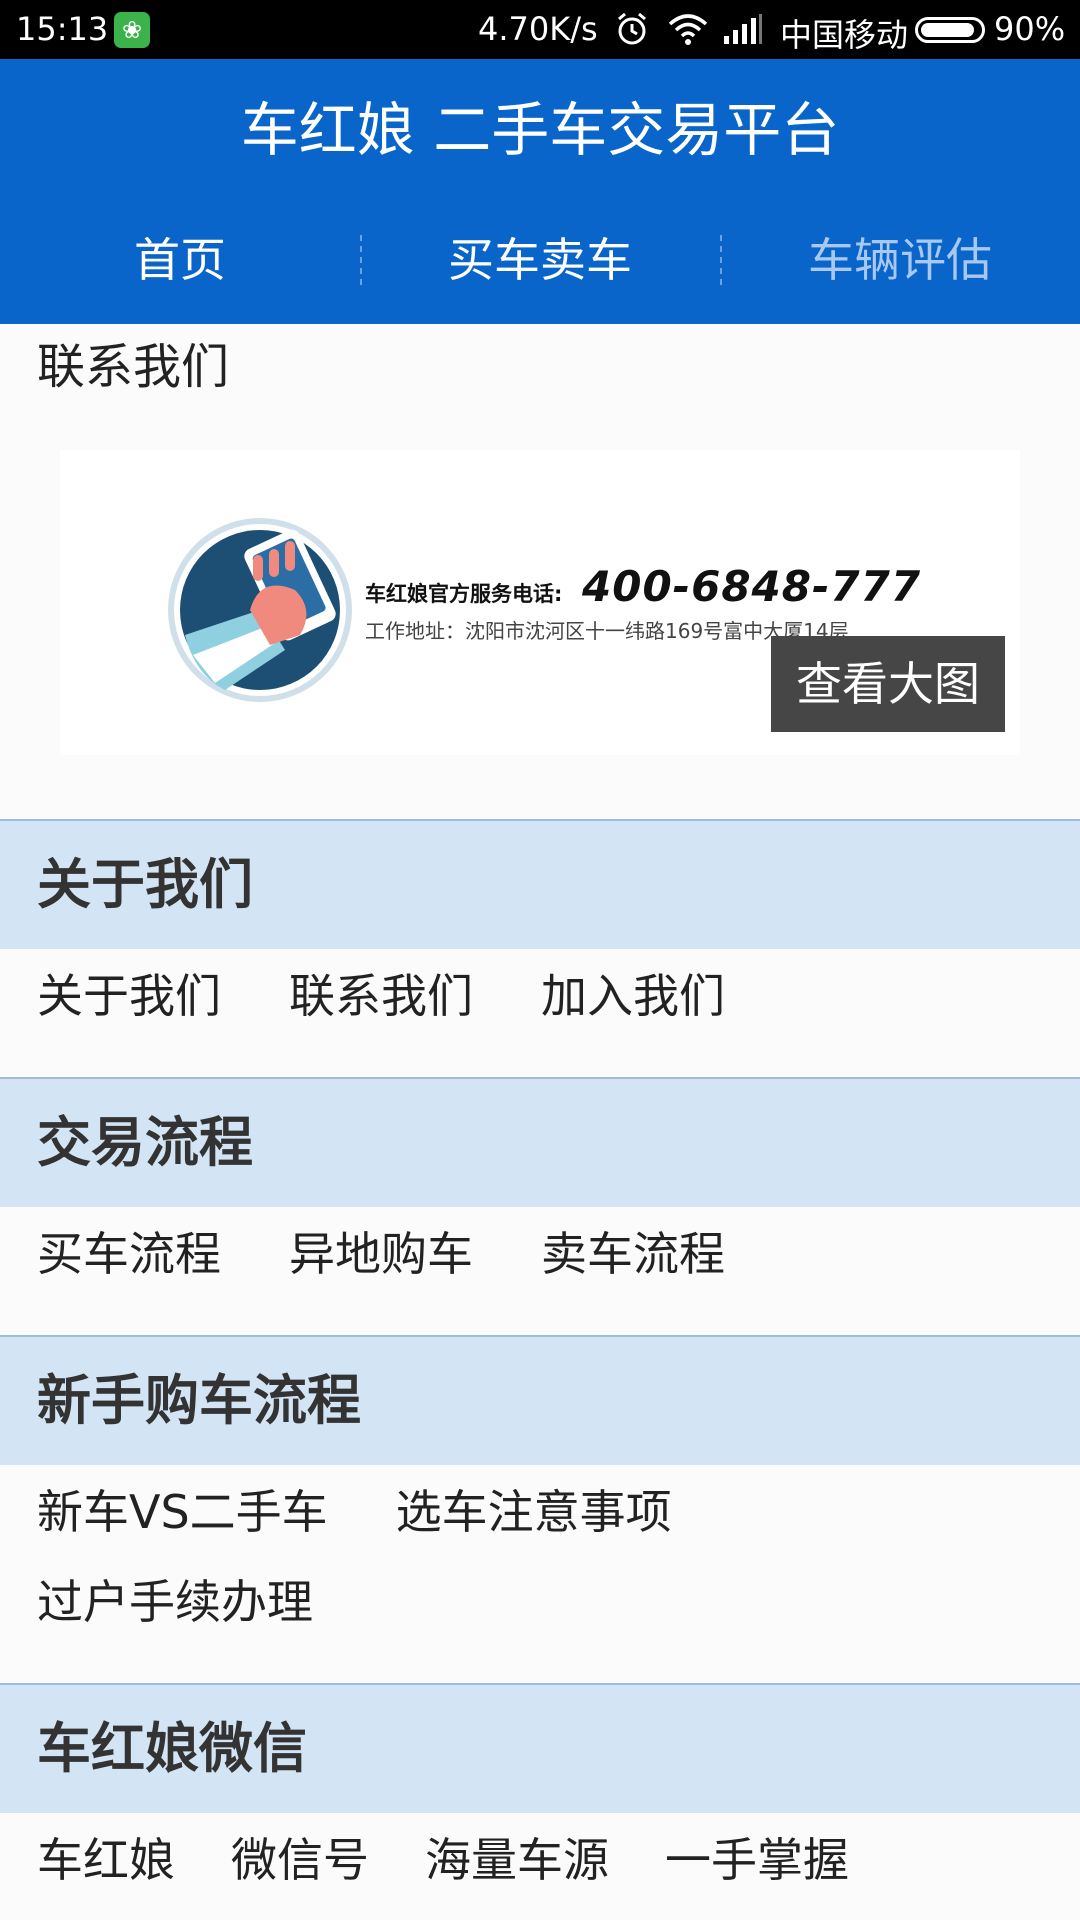 This screenshot has height=1920, width=1080. What do you see at coordinates (950, 30) in the screenshot?
I see `battery-icon` at bounding box center [950, 30].